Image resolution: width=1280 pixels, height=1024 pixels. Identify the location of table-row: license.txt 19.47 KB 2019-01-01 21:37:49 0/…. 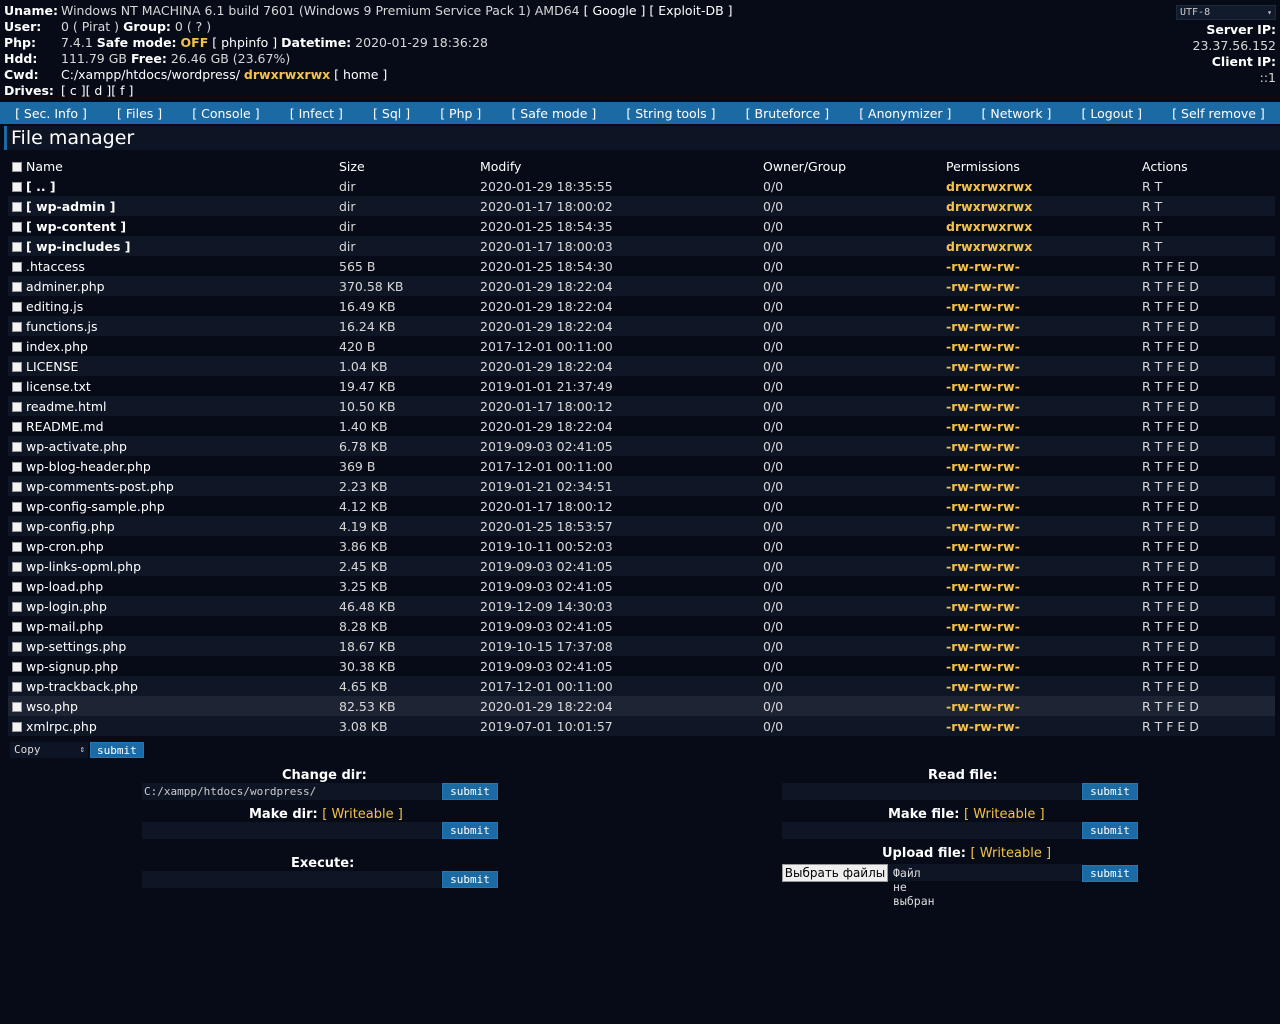
(641, 386).